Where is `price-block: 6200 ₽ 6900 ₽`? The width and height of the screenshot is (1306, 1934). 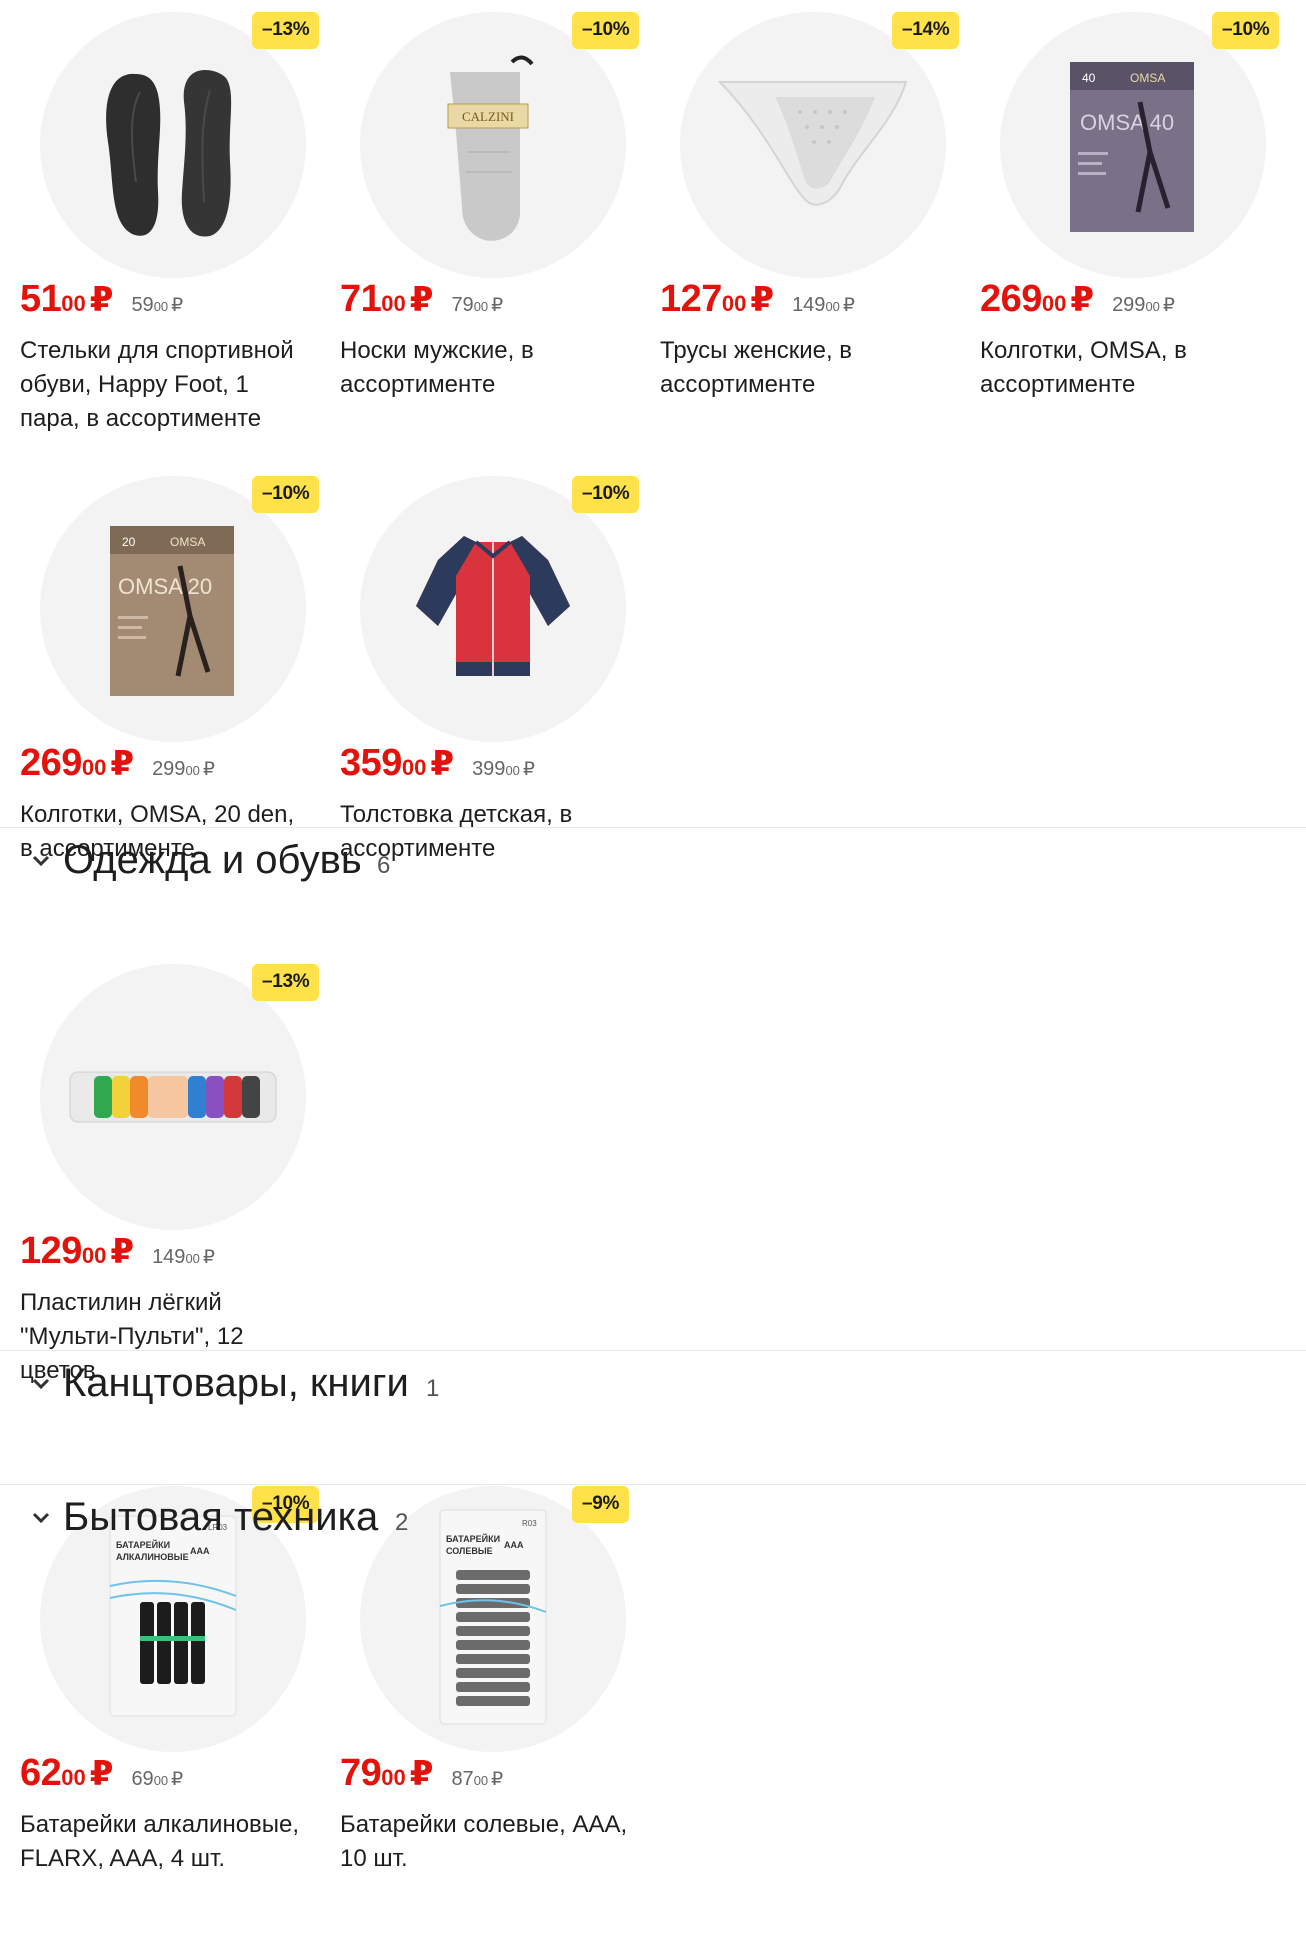 price-block: 6200 ₽ 6900 ₽ is located at coordinates (101, 1773).